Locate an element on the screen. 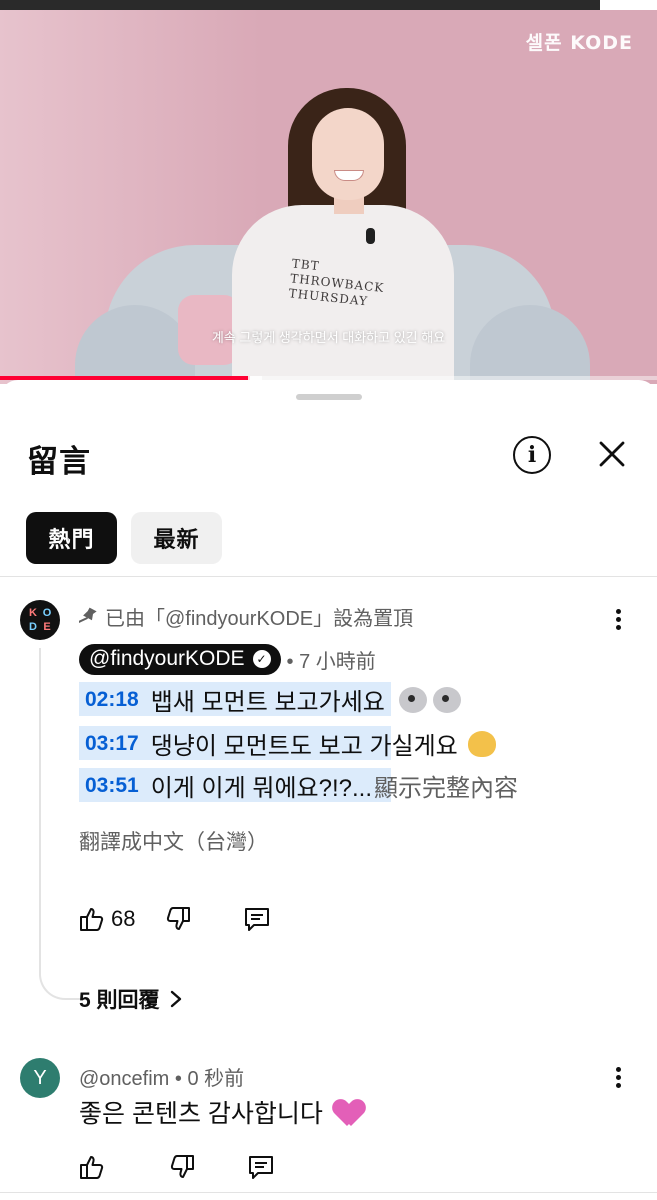 The width and height of the screenshot is (657, 1200). comment-line: 03:51 이게 이게 뭐에요?!?... 顯示完整內容 is located at coordinates (298, 785).